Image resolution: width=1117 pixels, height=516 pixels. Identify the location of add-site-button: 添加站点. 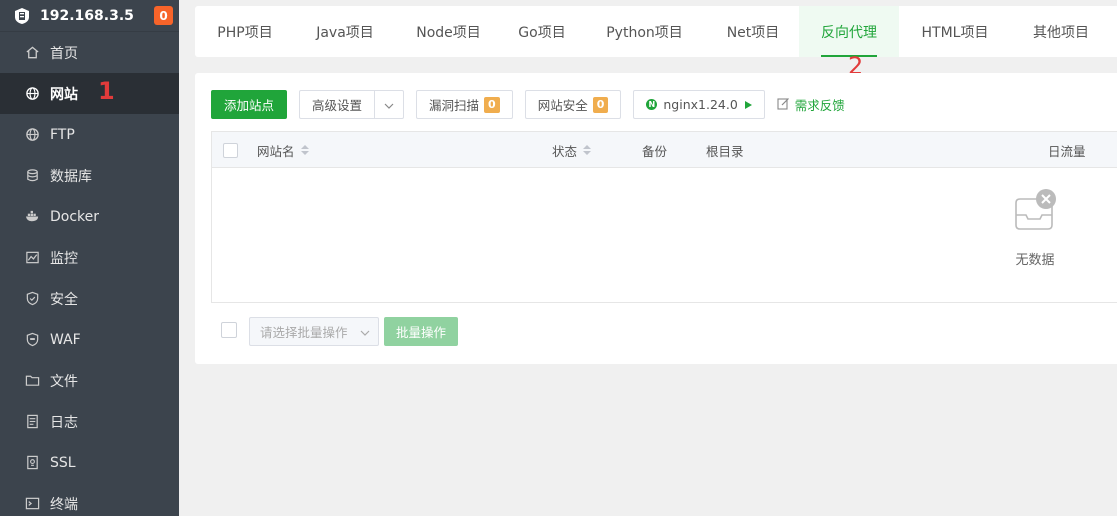
(249, 104).